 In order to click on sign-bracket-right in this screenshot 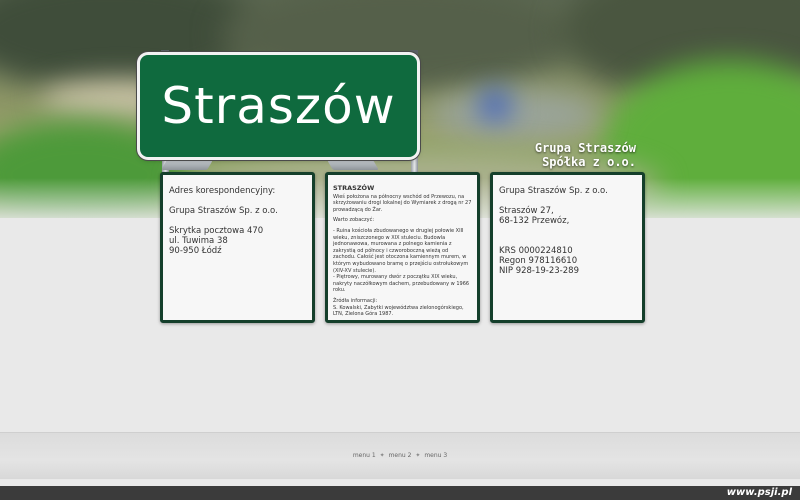, I will do `click(353, 165)`.